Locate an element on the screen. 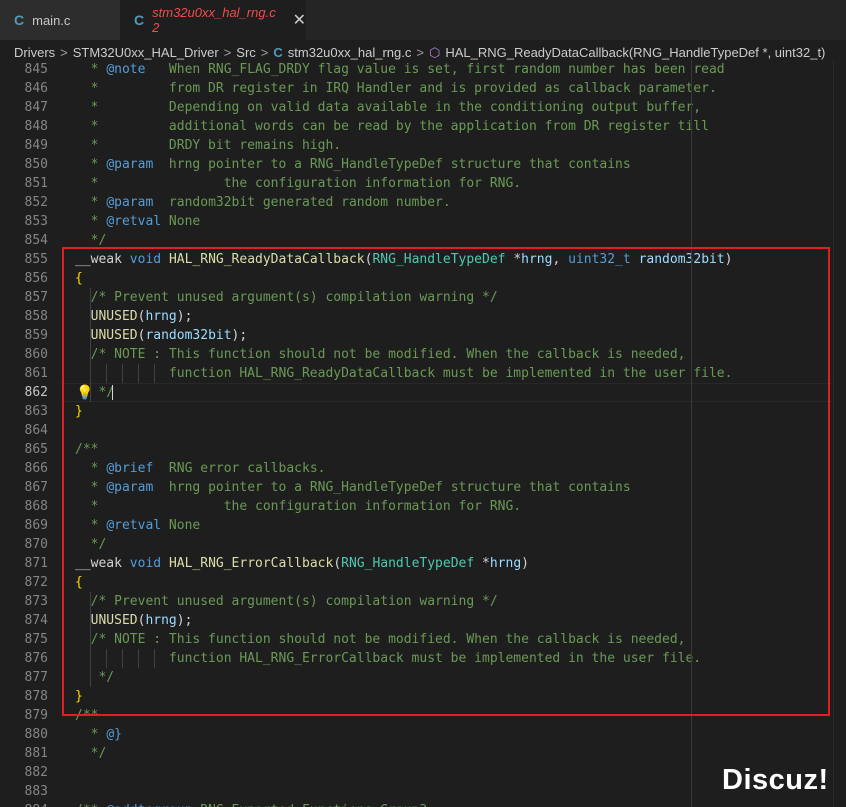 The width and height of the screenshot is (846, 807). breadcrumb-item-hal-driver: STM32U0xx_HAL_Driver is located at coordinates (146, 52).